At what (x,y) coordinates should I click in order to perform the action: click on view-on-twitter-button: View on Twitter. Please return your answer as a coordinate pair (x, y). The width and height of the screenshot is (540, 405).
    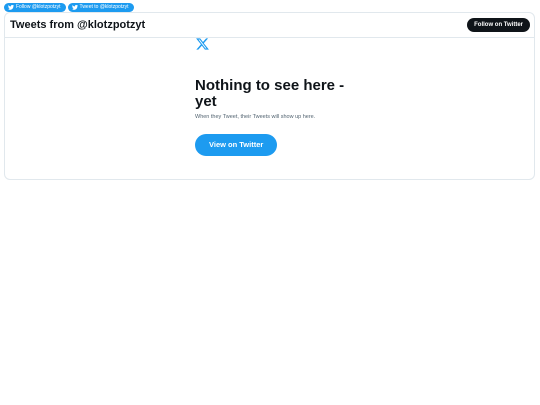
    Looking at the image, I should click on (236, 145).